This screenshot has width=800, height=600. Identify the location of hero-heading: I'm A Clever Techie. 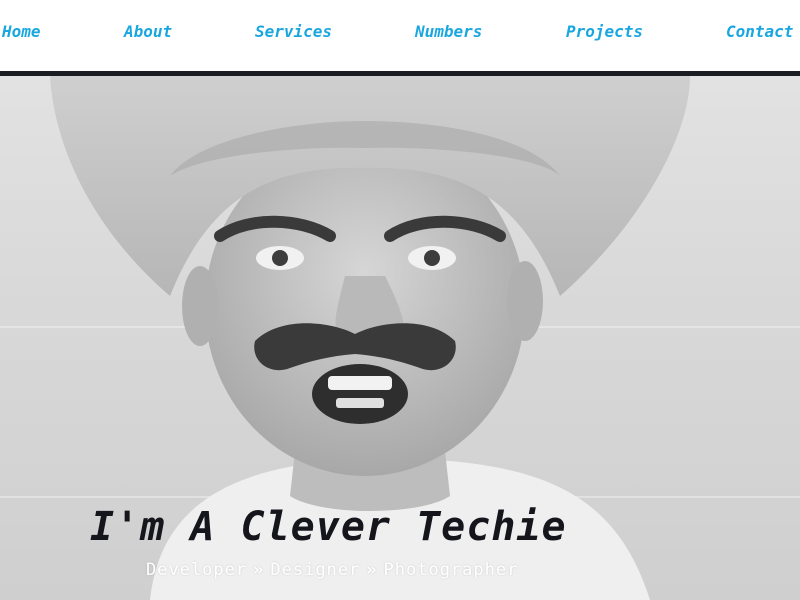
(328, 527).